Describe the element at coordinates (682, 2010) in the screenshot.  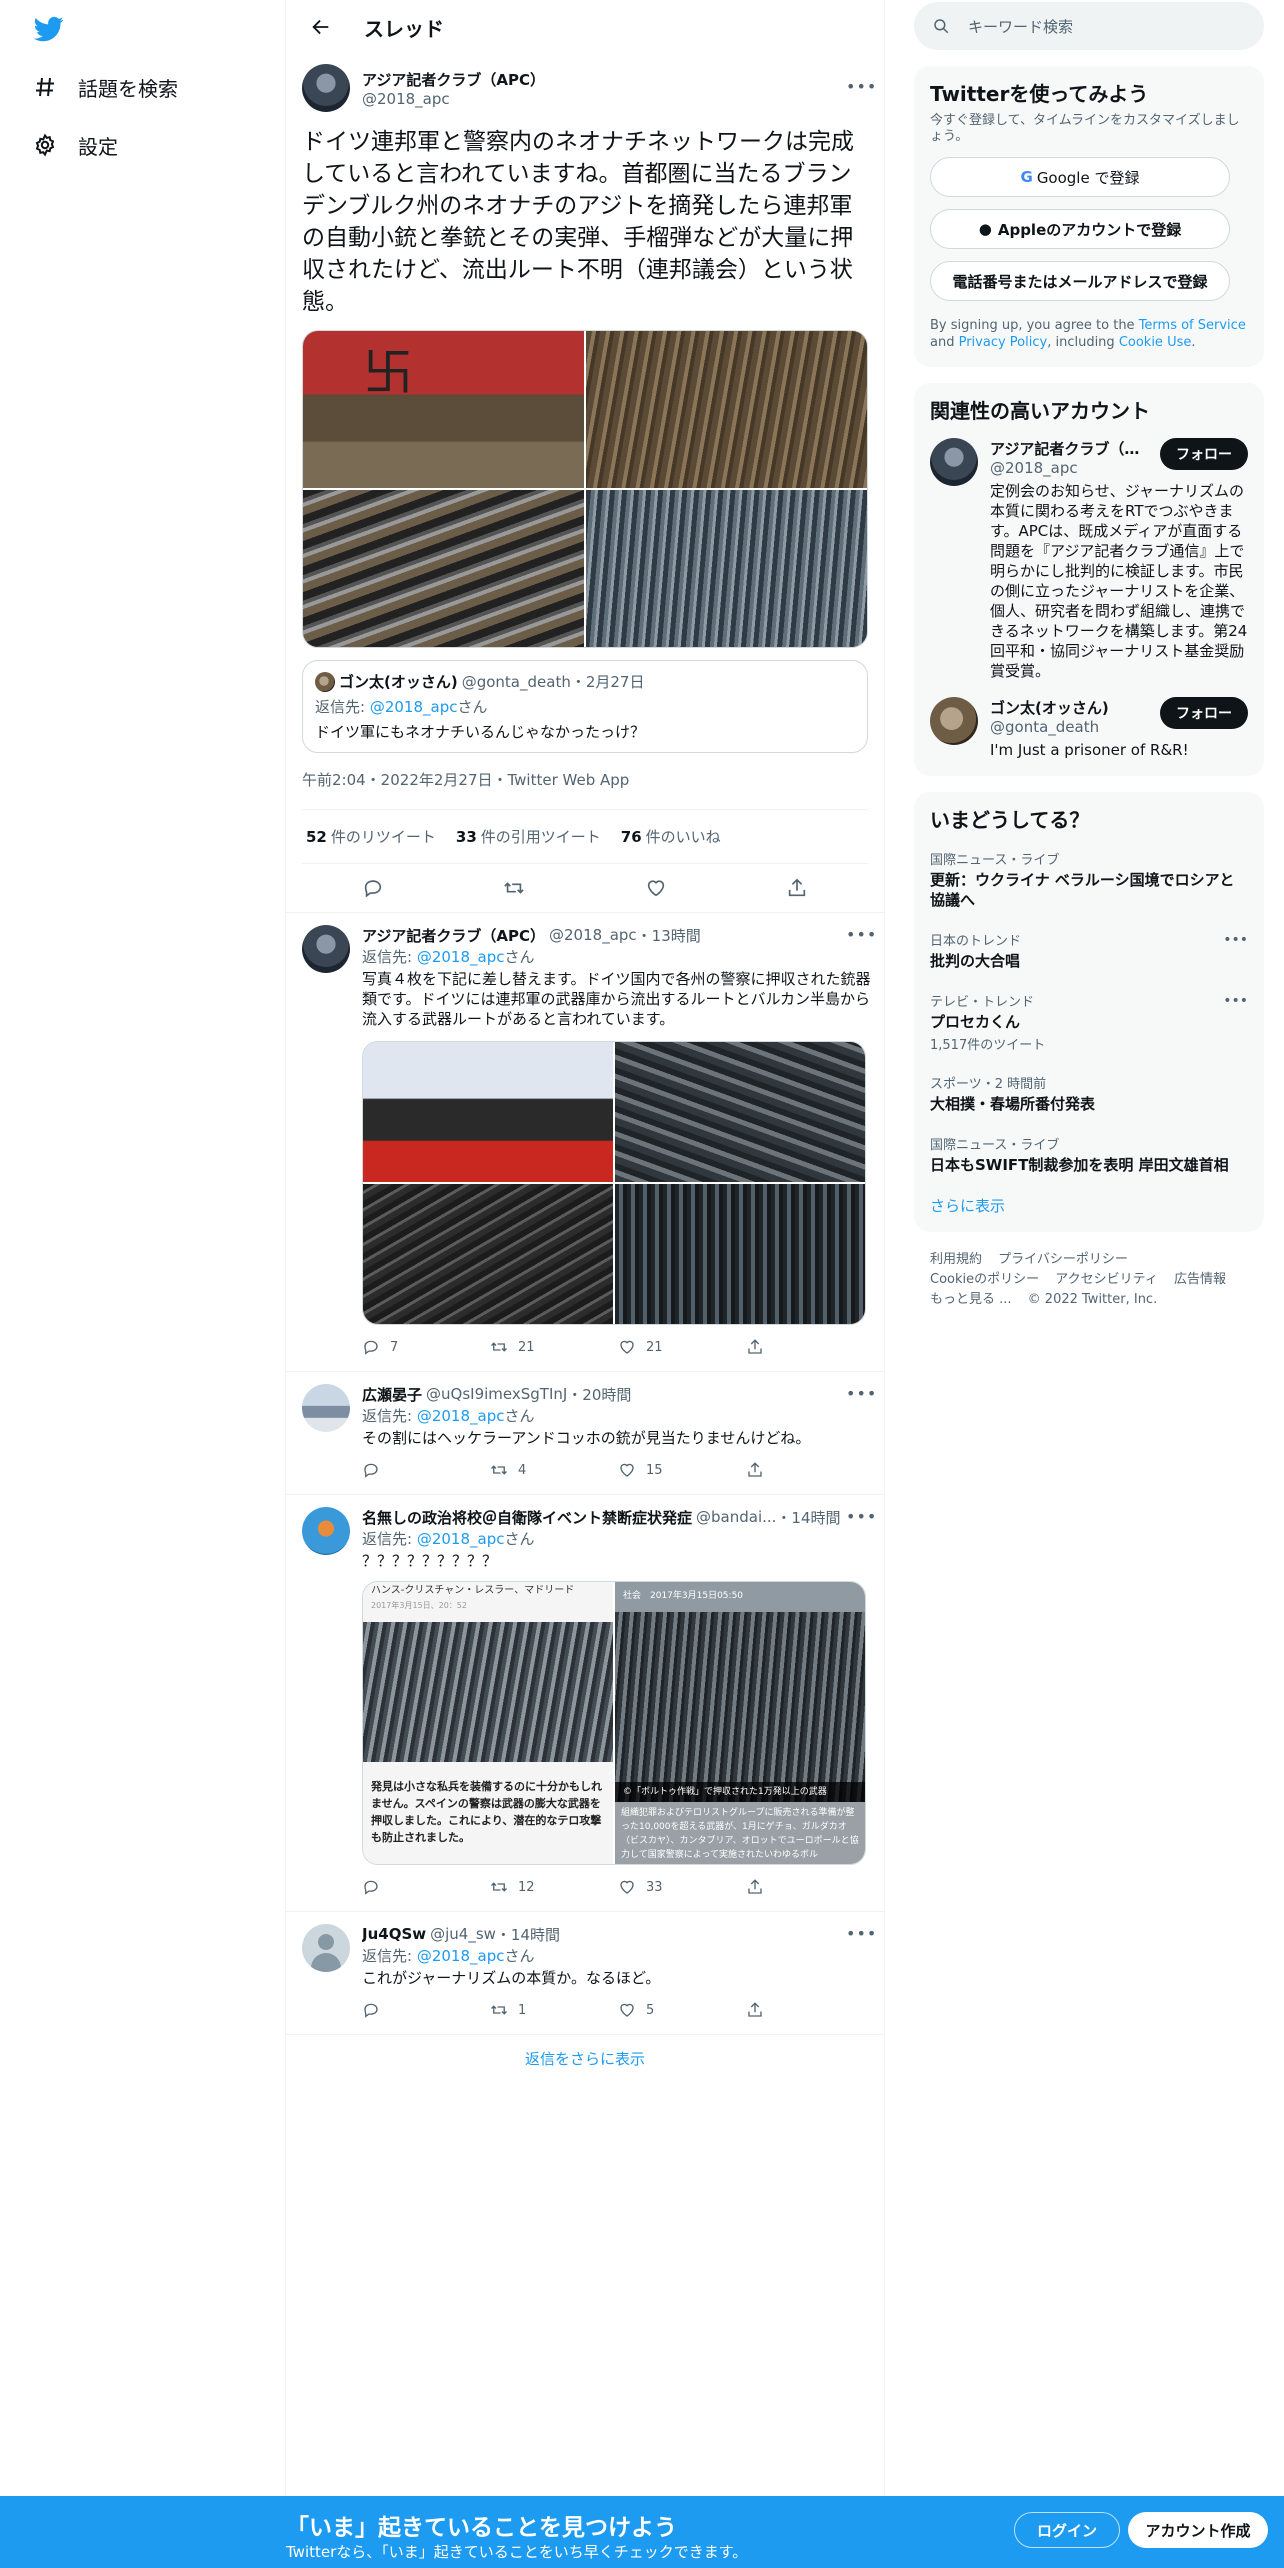
I see `like-button: 5` at that location.